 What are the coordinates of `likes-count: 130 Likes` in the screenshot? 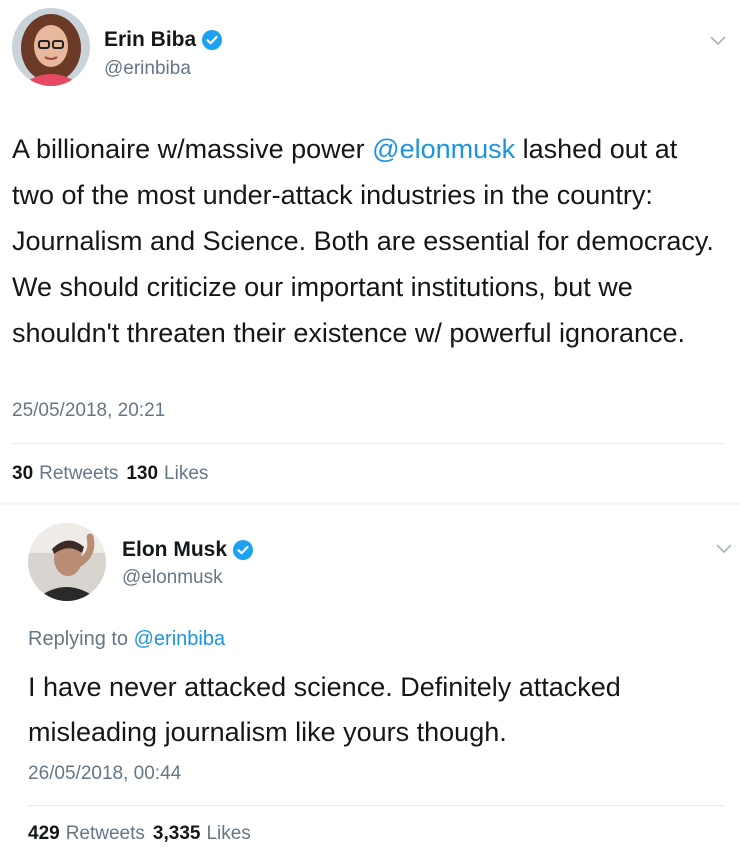 It's located at (167, 474).